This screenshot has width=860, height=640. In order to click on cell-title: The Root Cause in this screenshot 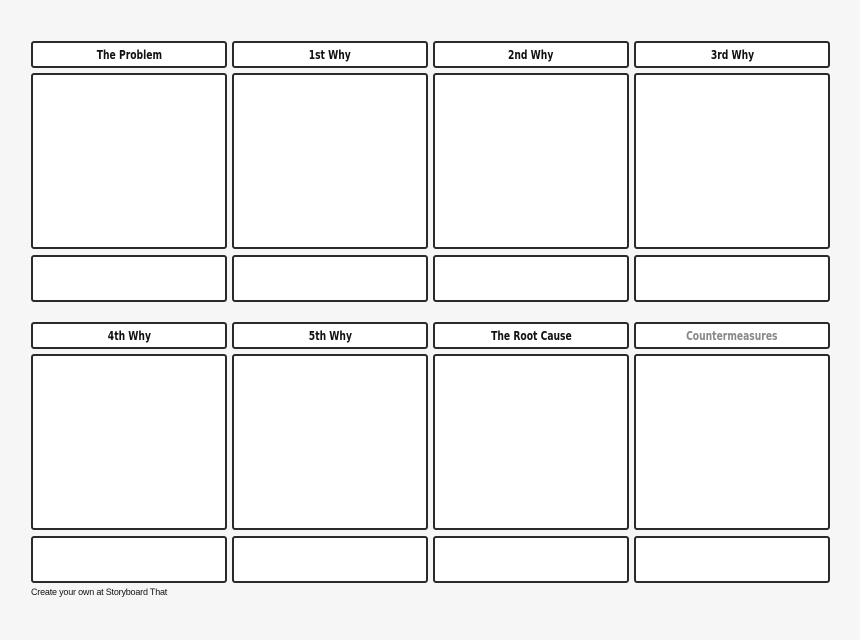, I will do `click(531, 335)`.